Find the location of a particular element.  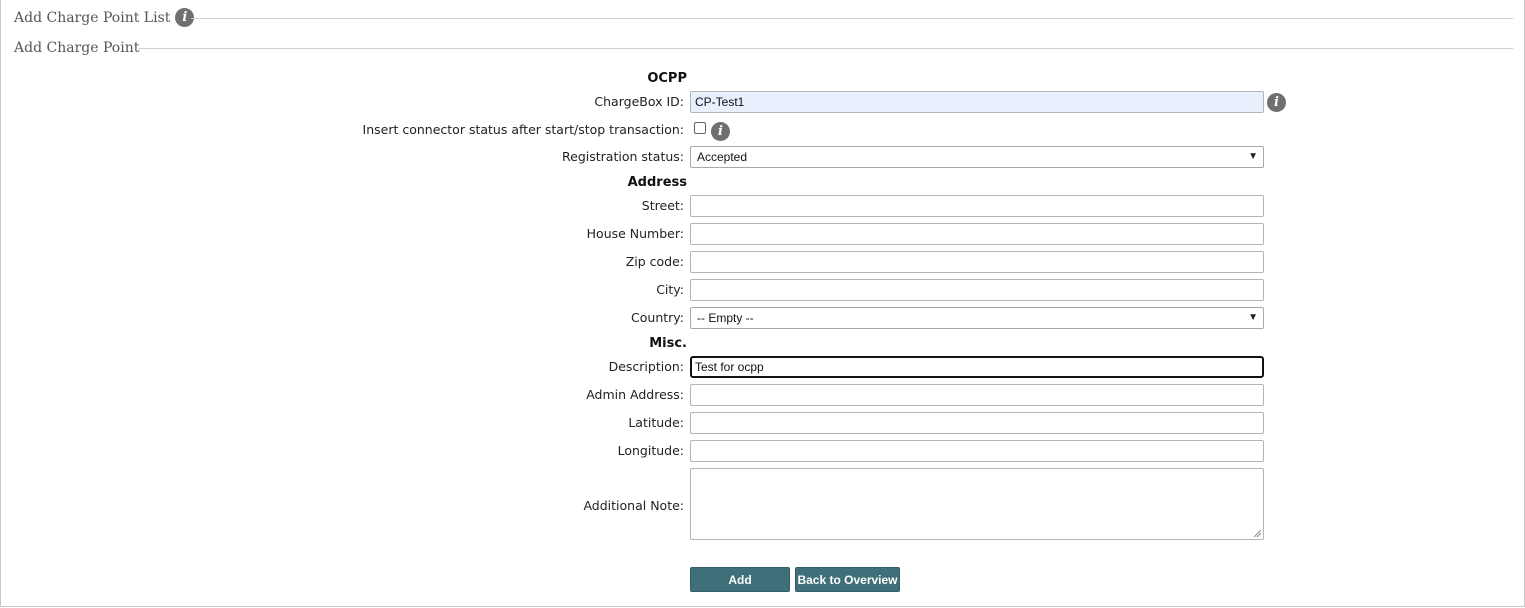

description-row: Description: Test for ocpp is located at coordinates (762, 367).